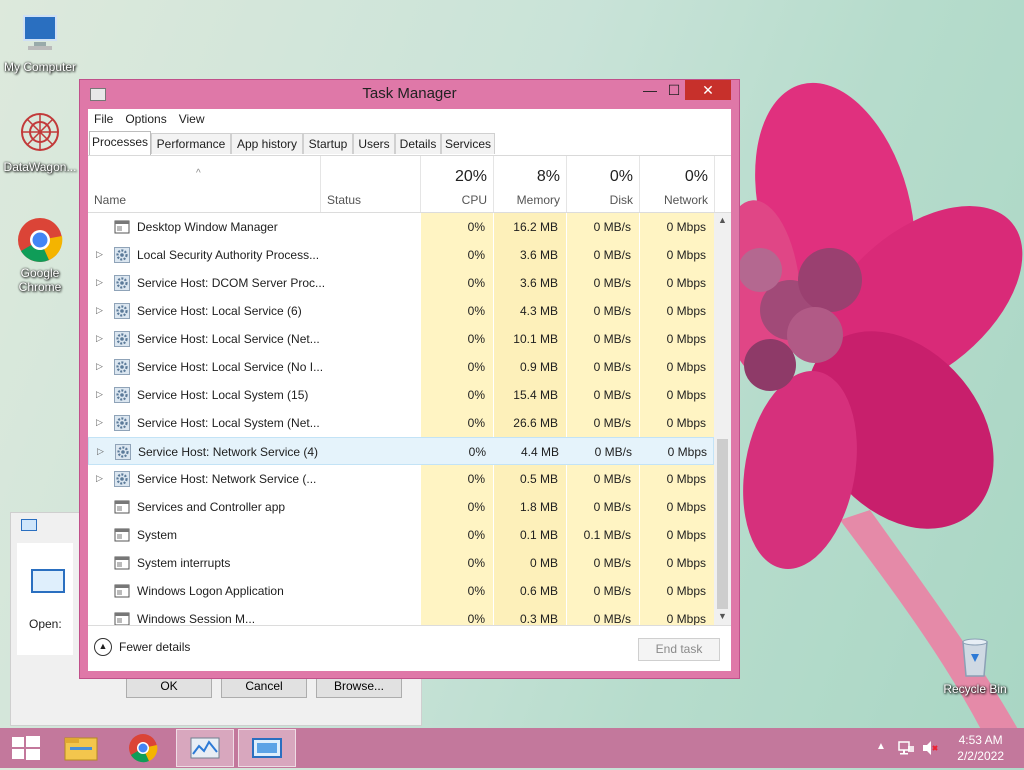 The width and height of the screenshot is (1024, 770). What do you see at coordinates (530, 184) in the screenshot?
I see `column-memory: 8% Memory` at bounding box center [530, 184].